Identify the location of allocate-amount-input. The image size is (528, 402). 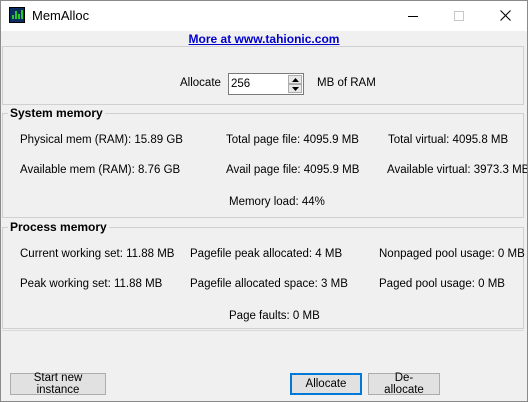
(259, 84).